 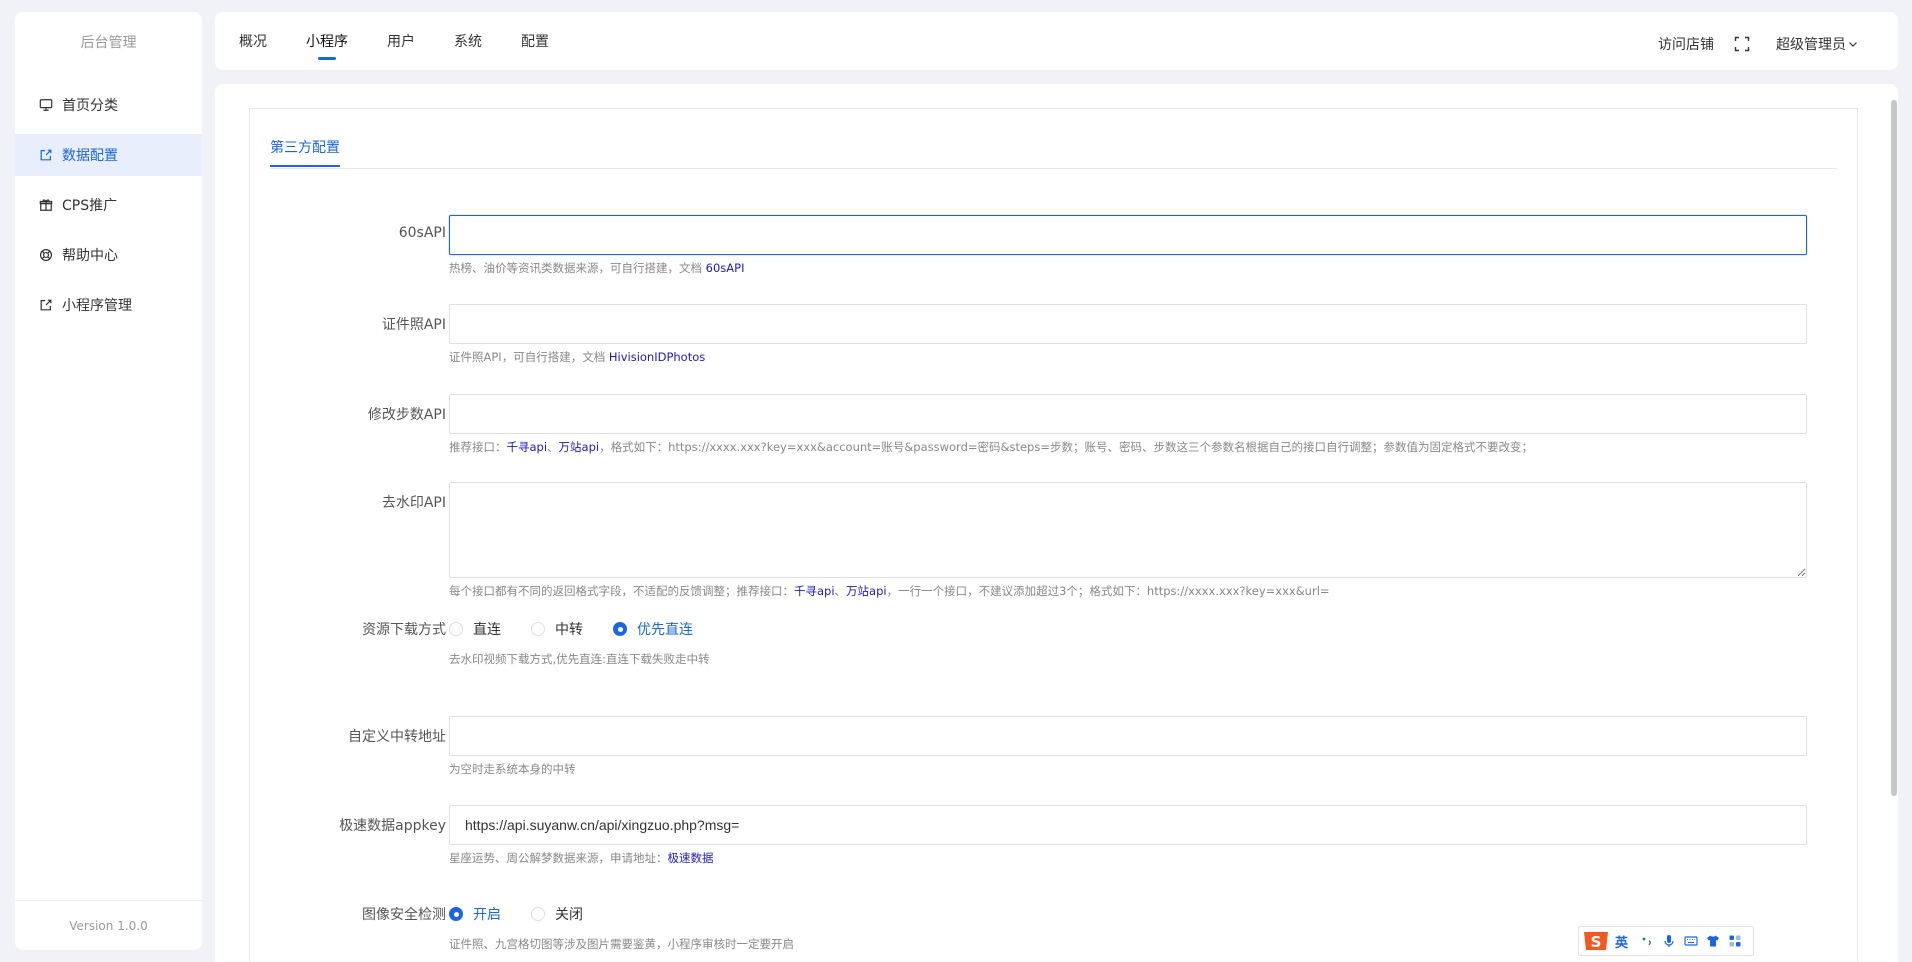 I want to click on scrollbar, so click(x=1894, y=490).